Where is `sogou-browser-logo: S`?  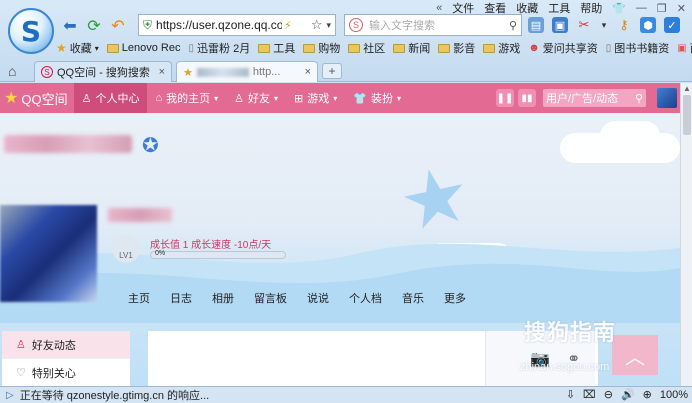
sogou-browser-logo: S is located at coordinates (31, 31).